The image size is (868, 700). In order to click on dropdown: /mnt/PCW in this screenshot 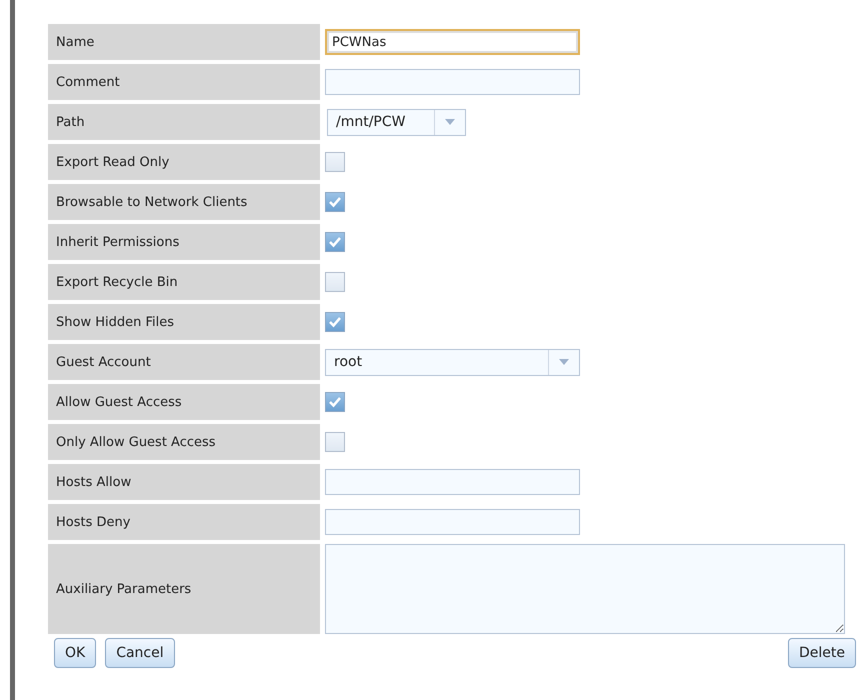, I will do `click(396, 122)`.